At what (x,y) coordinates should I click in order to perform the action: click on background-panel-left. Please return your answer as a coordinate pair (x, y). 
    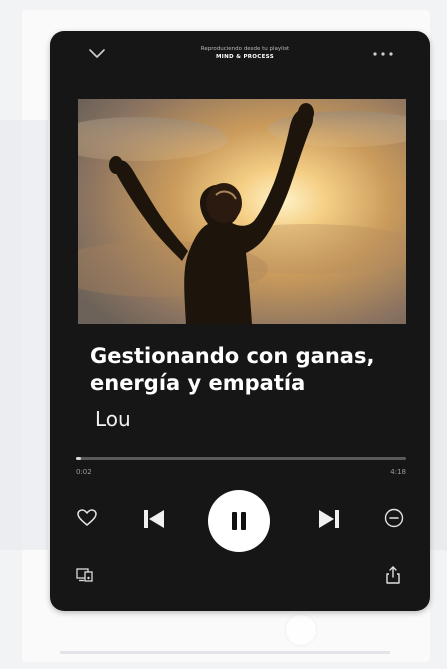
    Looking at the image, I should click on (24, 335).